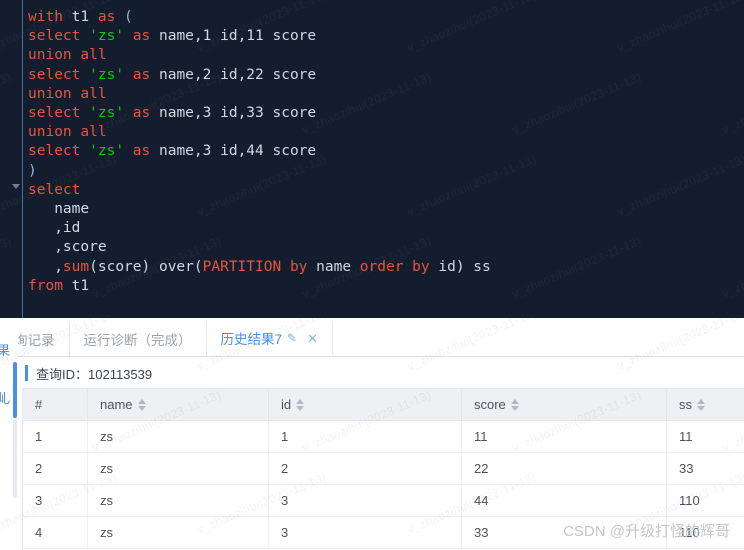 The height and width of the screenshot is (550, 744). What do you see at coordinates (383, 437) in the screenshot?
I see `table-row: 1zs11111` at bounding box center [383, 437].